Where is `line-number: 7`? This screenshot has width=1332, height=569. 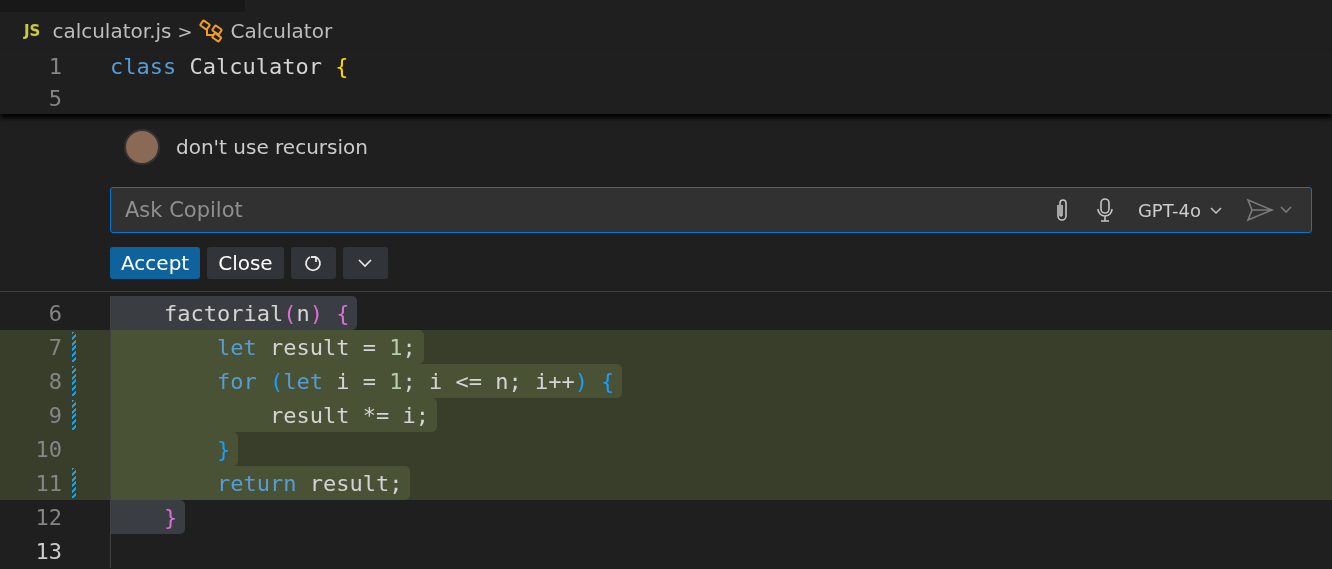
line-number: 7 is located at coordinates (54, 347).